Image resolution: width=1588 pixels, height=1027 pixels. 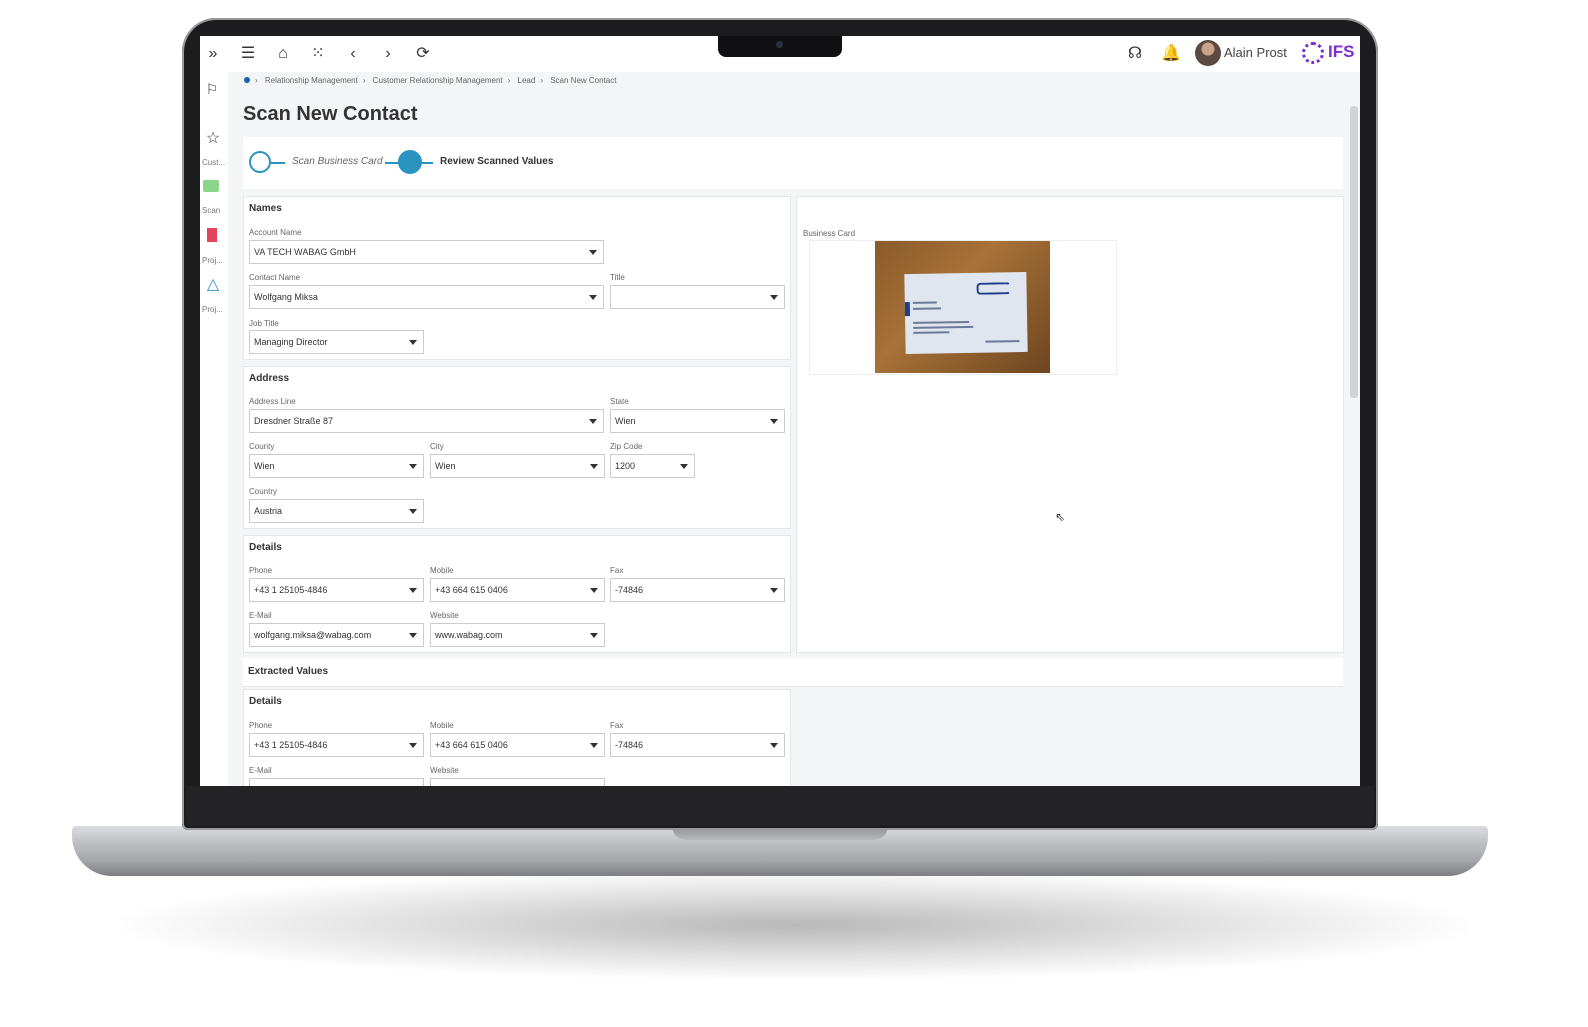 What do you see at coordinates (426, 252) in the screenshot?
I see `account-name-field: VA TECH WABAG GmbH` at bounding box center [426, 252].